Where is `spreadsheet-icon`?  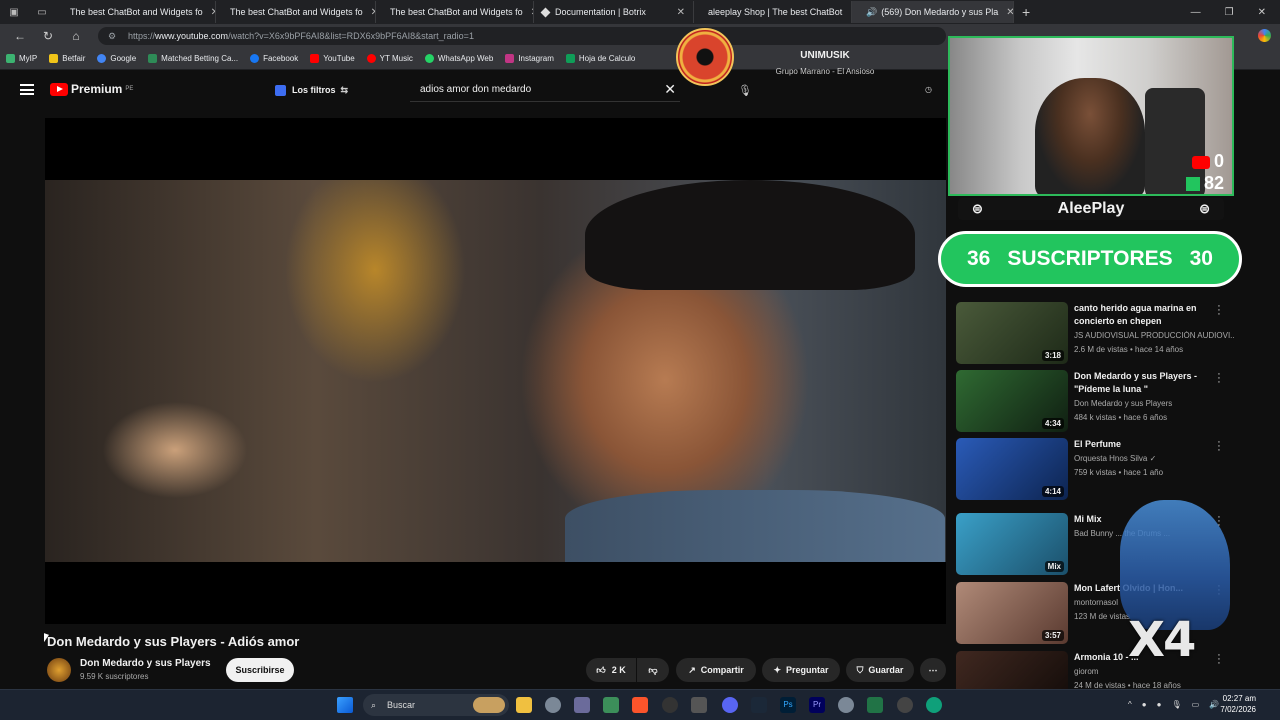
spreadsheet-icon is located at coordinates (875, 705).